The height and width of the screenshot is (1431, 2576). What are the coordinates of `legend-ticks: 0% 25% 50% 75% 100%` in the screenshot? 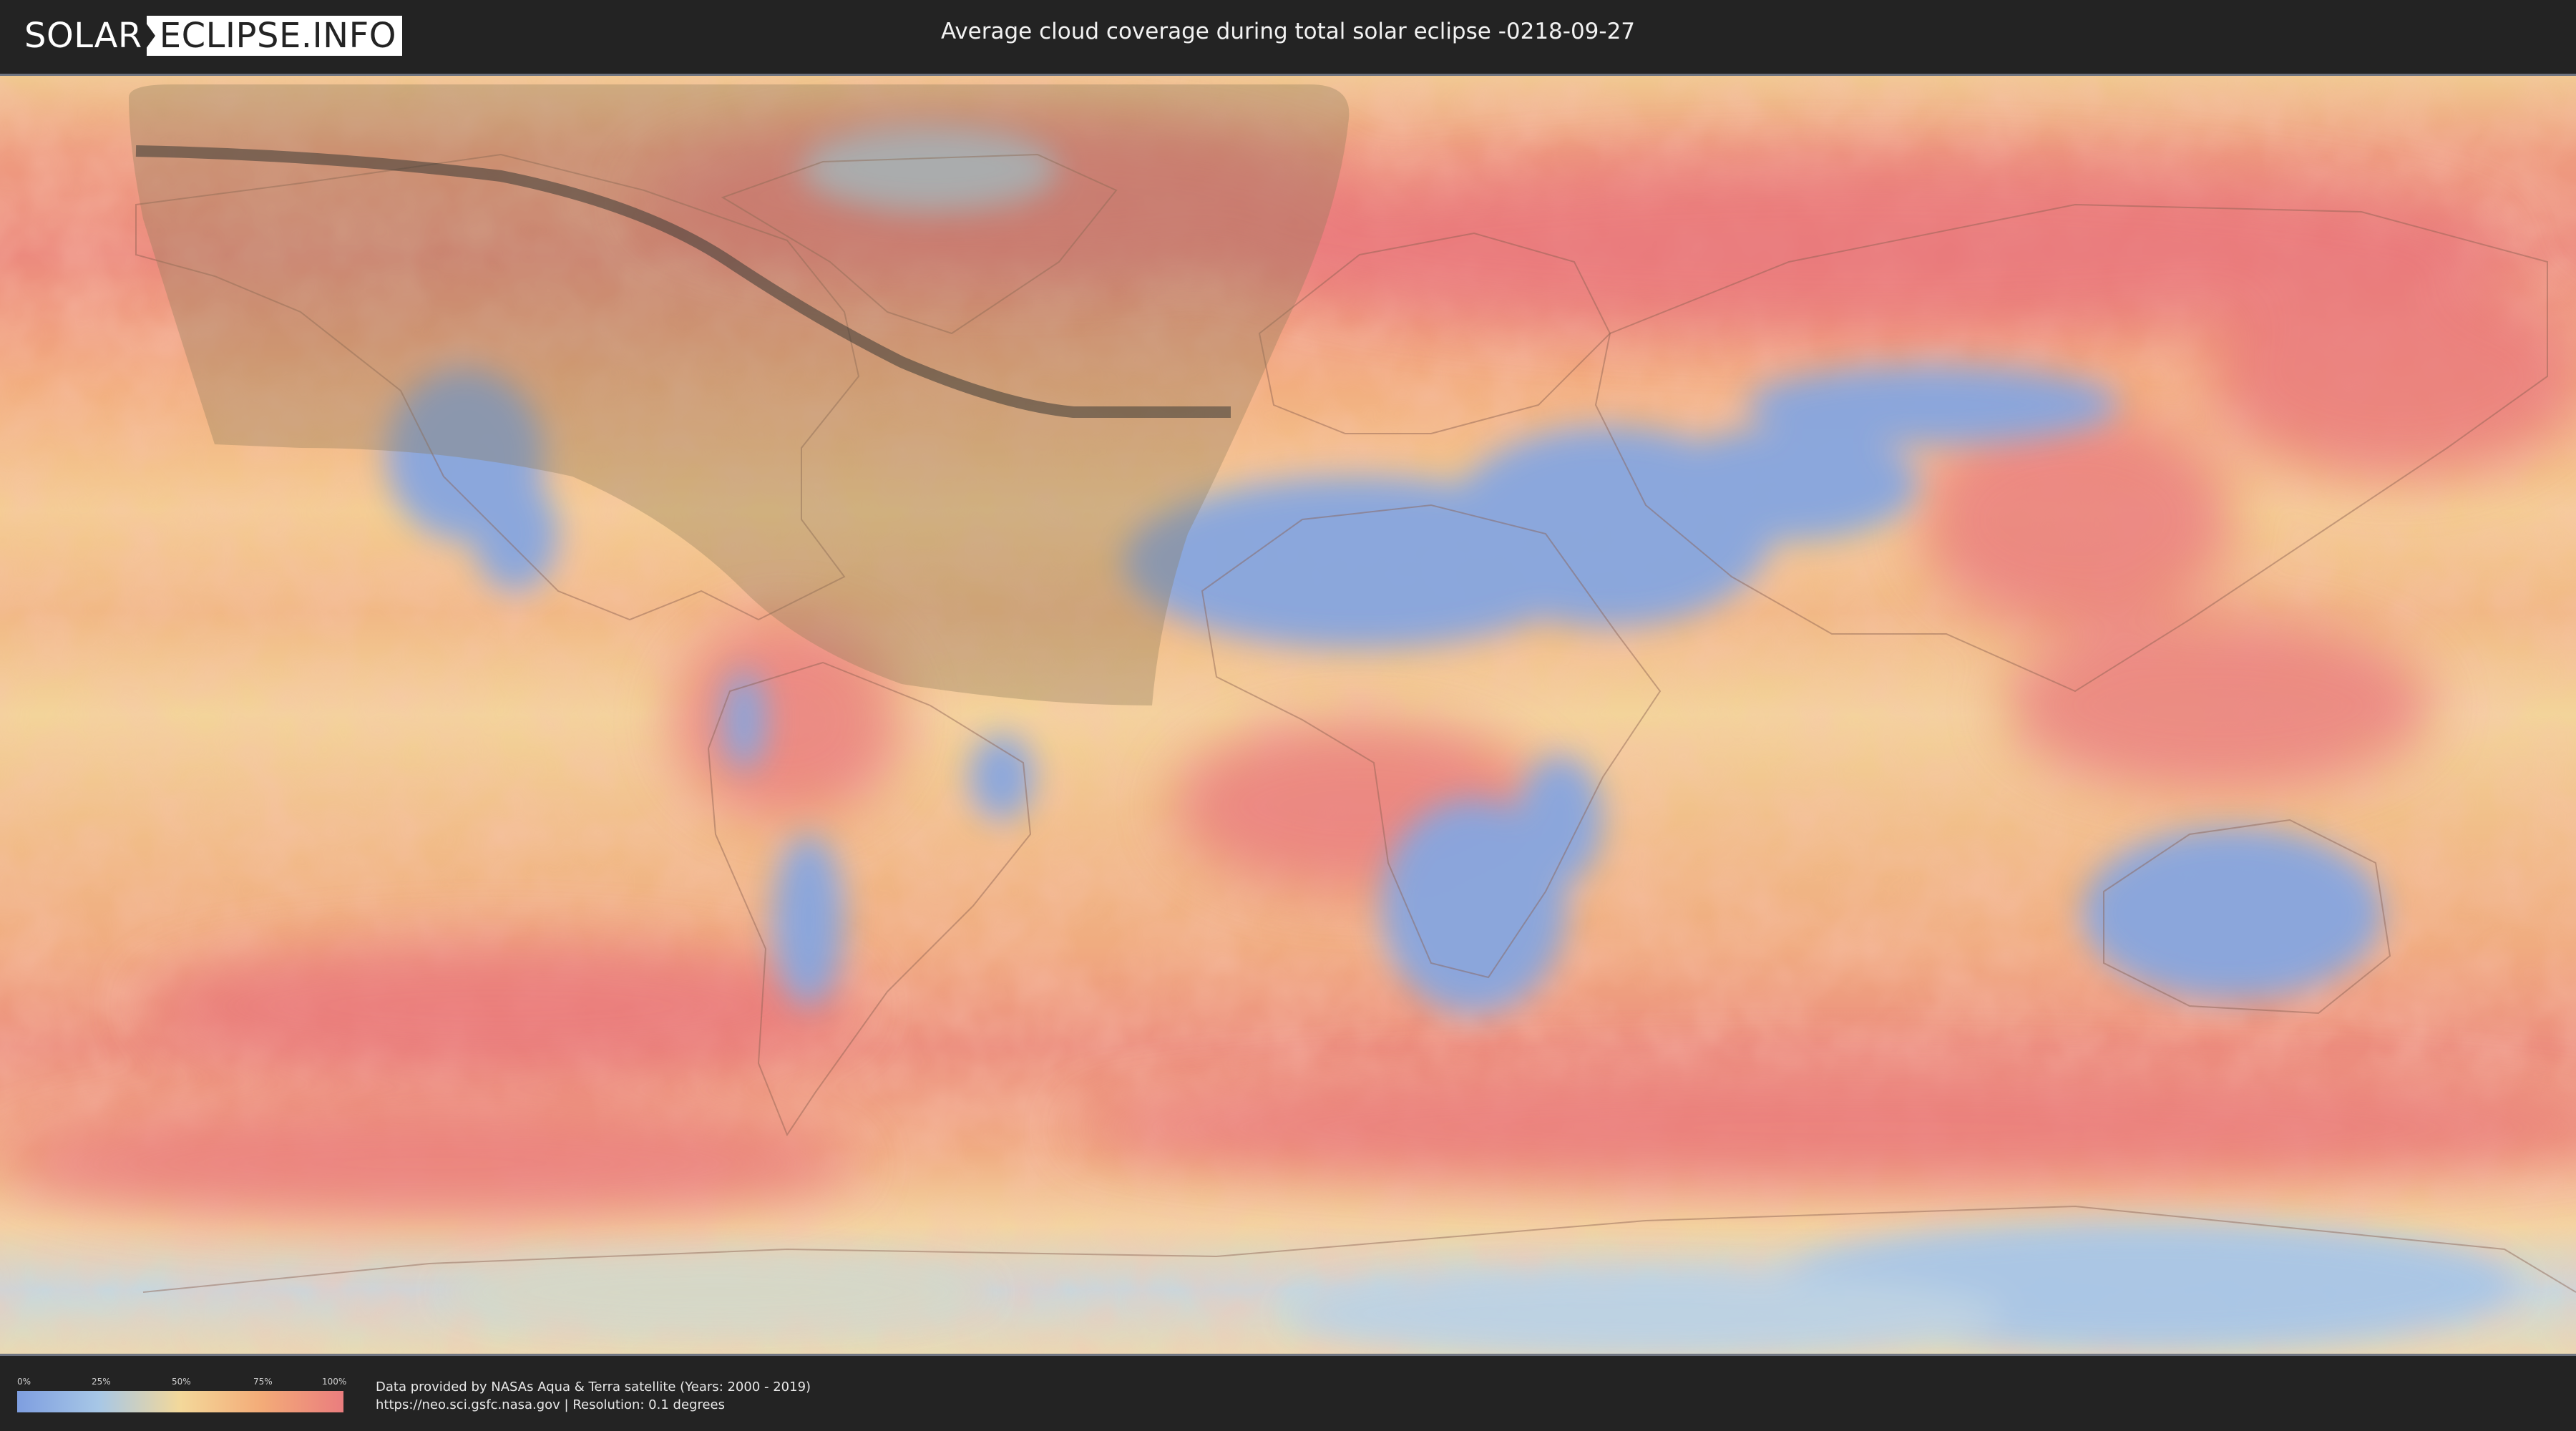 It's located at (182, 1383).